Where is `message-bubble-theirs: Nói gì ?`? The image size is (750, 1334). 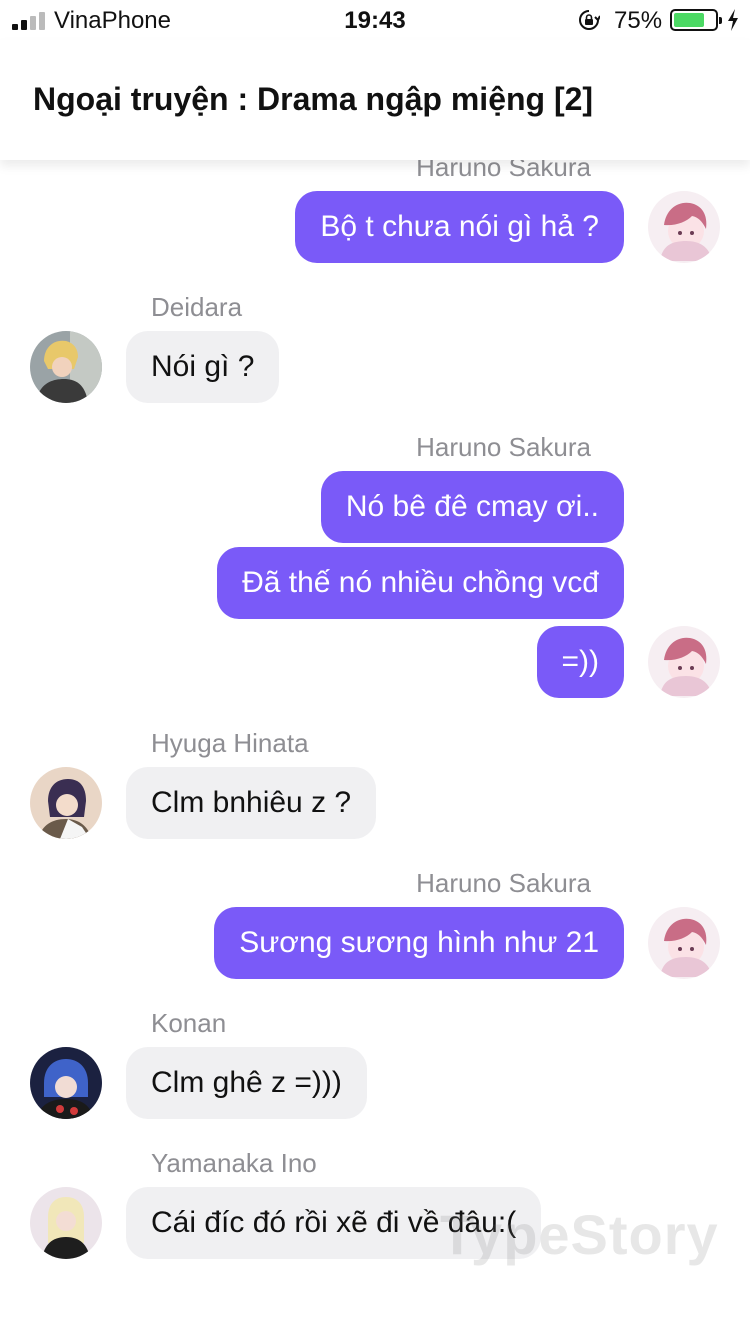 message-bubble-theirs: Nói gì ? is located at coordinates (203, 367).